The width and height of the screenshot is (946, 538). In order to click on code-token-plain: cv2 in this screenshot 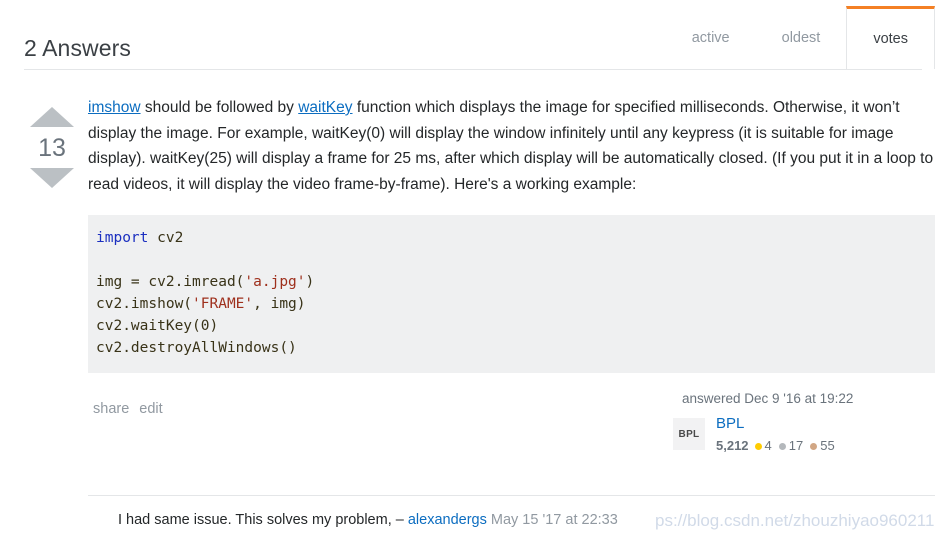, I will do `click(166, 238)`.